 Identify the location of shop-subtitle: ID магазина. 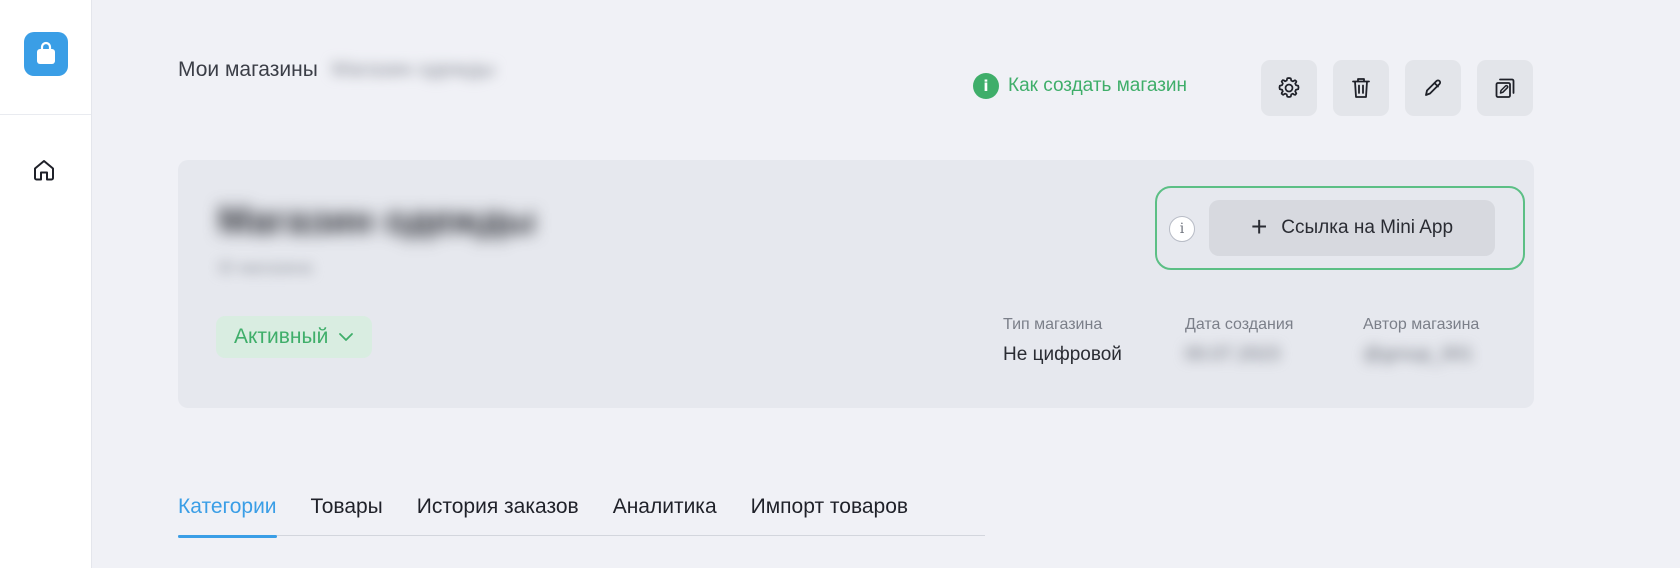
(265, 267).